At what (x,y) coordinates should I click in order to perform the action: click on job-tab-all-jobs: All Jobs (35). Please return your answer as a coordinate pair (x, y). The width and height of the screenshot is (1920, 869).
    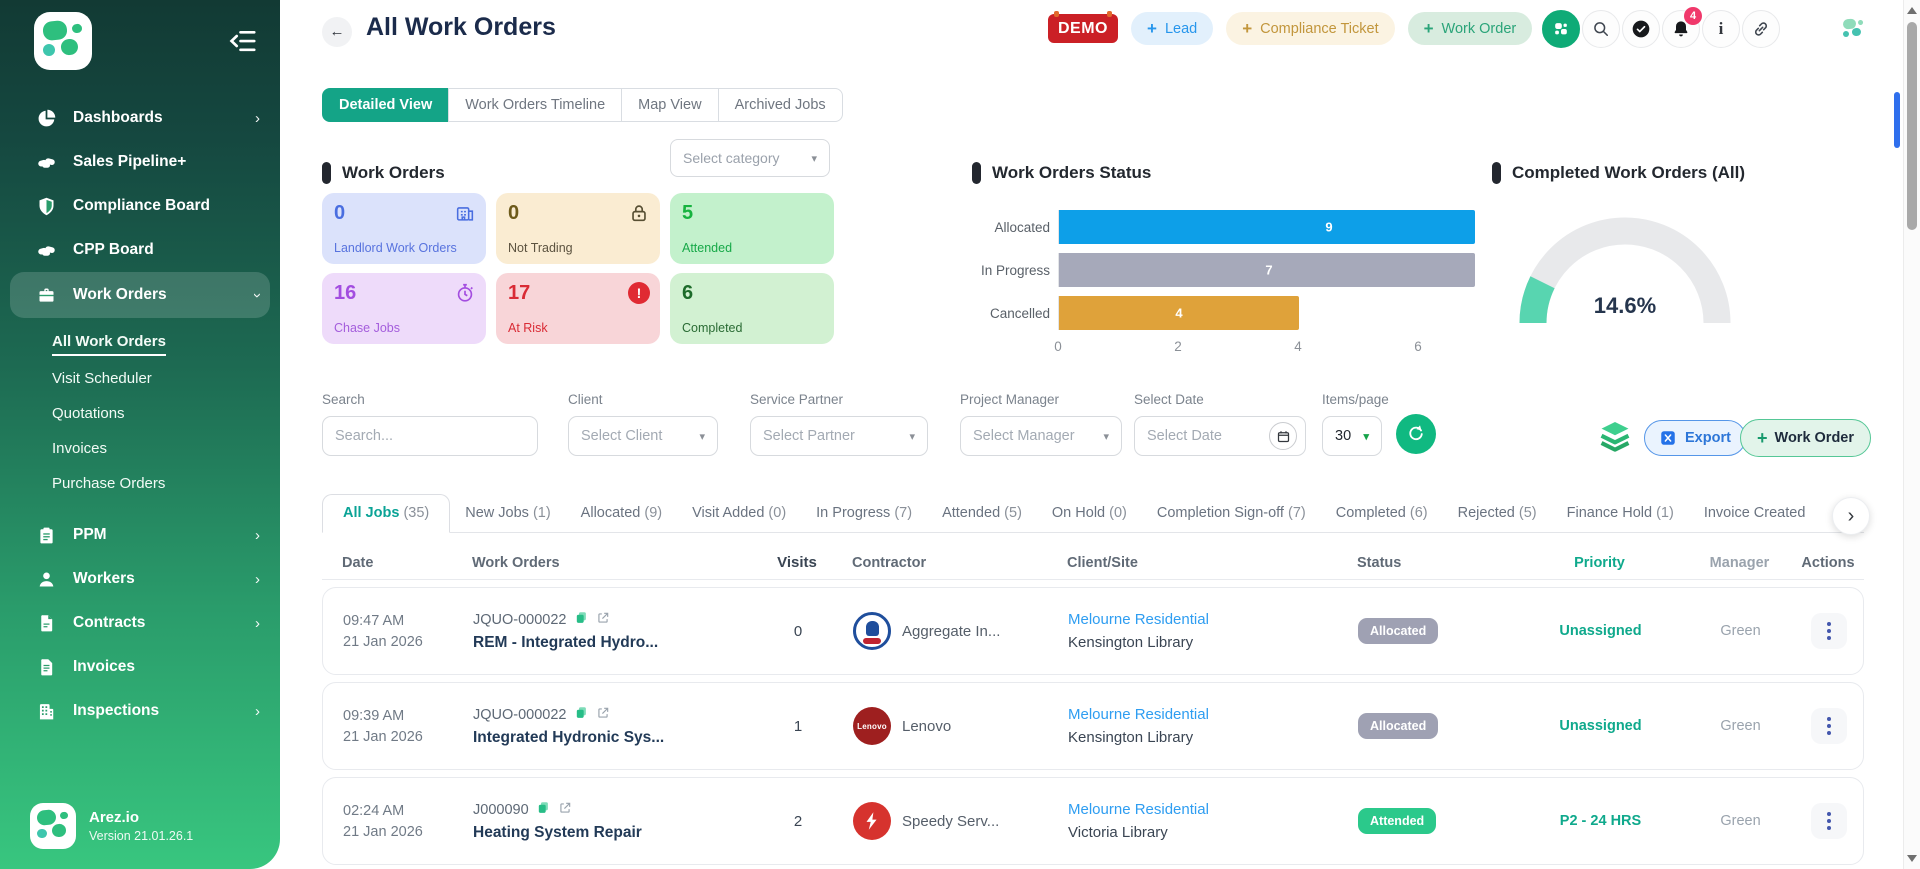
    Looking at the image, I should click on (386, 513).